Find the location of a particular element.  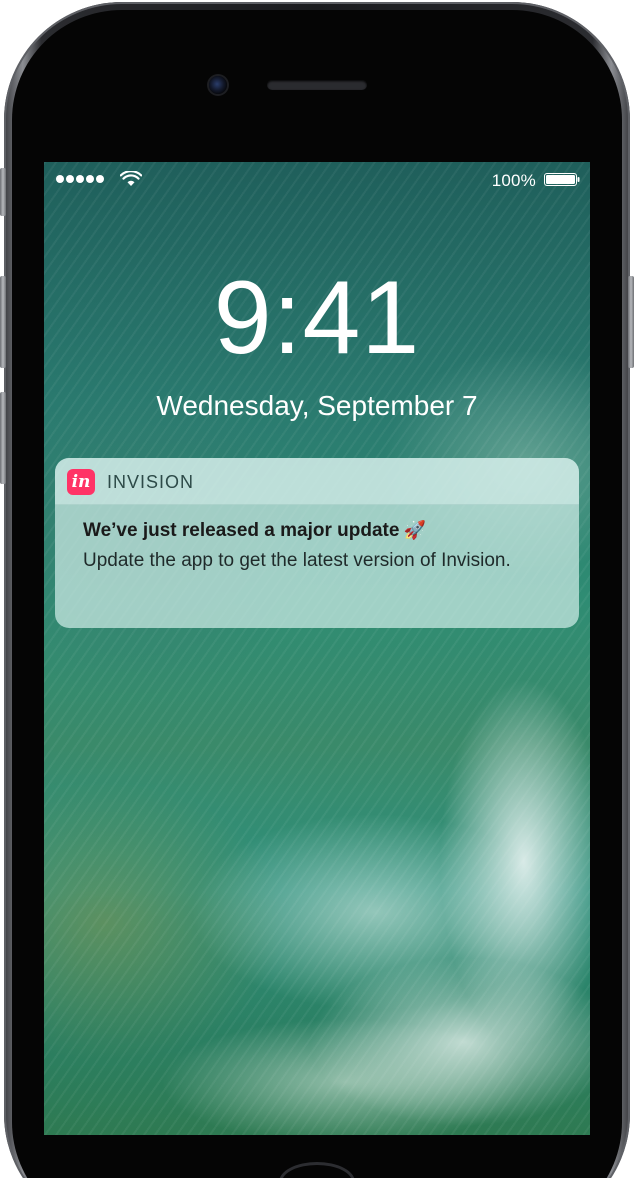

notification-header: in INVISION is located at coordinates (317, 481).